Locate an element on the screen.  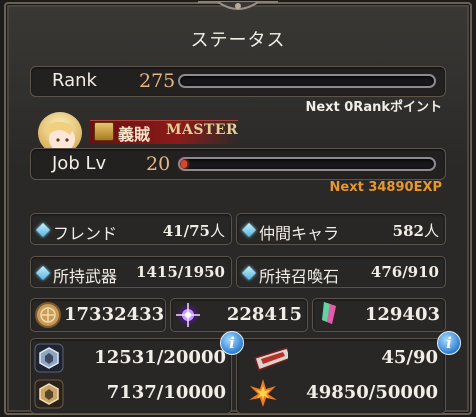
silver-shield-value: 12531/20000 is located at coordinates (160, 357).